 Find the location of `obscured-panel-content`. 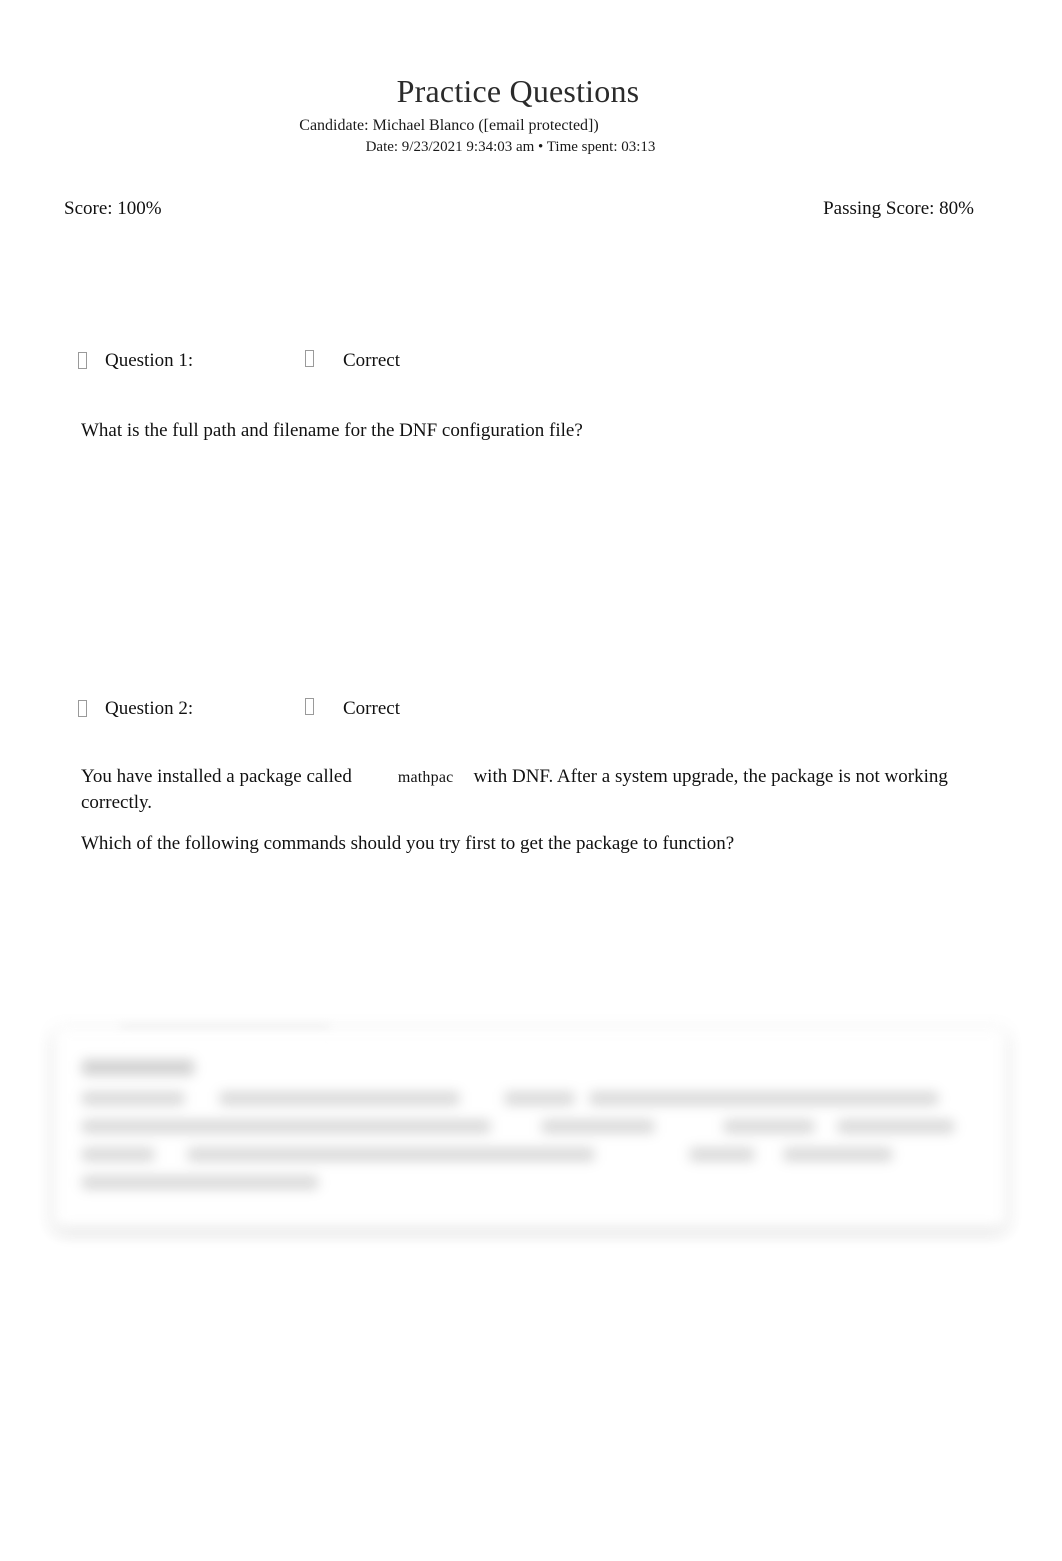

obscured-panel-content is located at coordinates (530, 1128).